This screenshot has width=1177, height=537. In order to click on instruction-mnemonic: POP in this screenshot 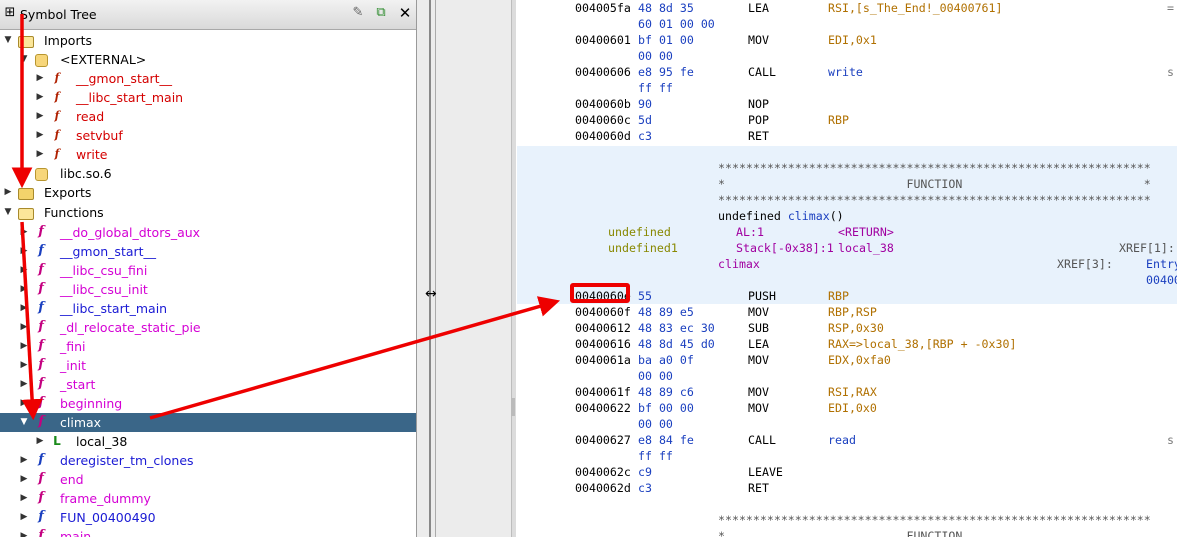, I will do `click(758, 120)`.